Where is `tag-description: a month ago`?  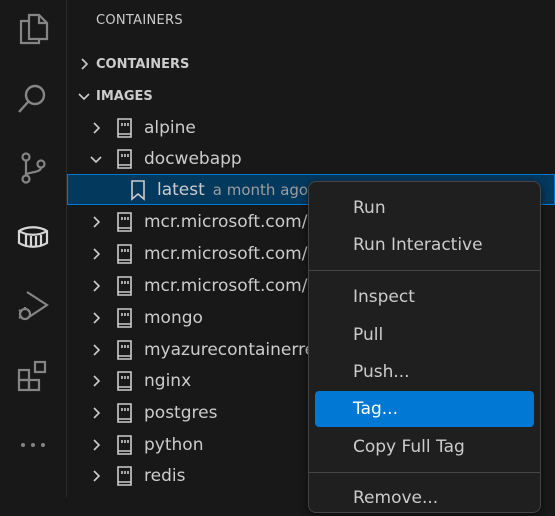
tag-description: a month ago is located at coordinates (260, 189).